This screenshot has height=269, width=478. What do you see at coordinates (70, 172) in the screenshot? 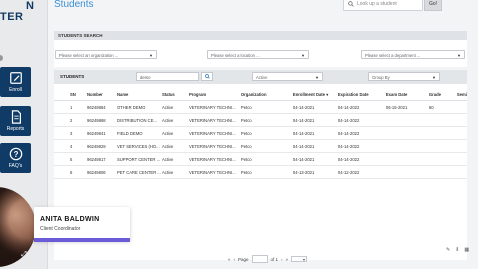
I see `cell-sn: 6` at bounding box center [70, 172].